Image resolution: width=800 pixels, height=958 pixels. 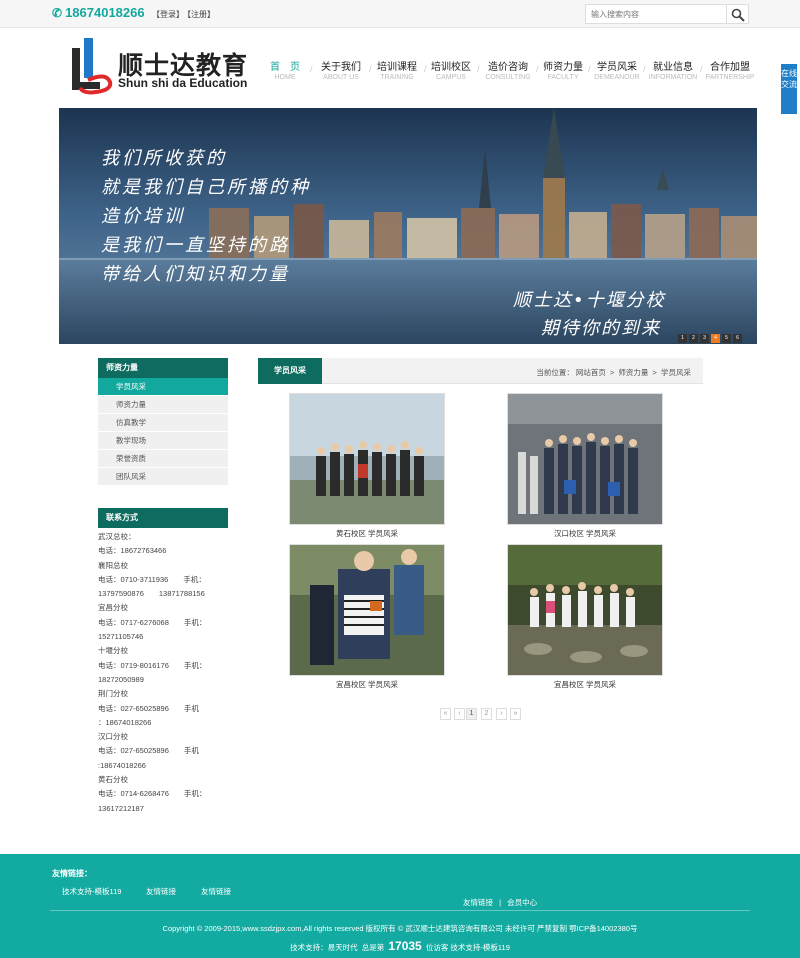 I want to click on nav-sublabel: PARTNERSHIP, so click(x=730, y=77).